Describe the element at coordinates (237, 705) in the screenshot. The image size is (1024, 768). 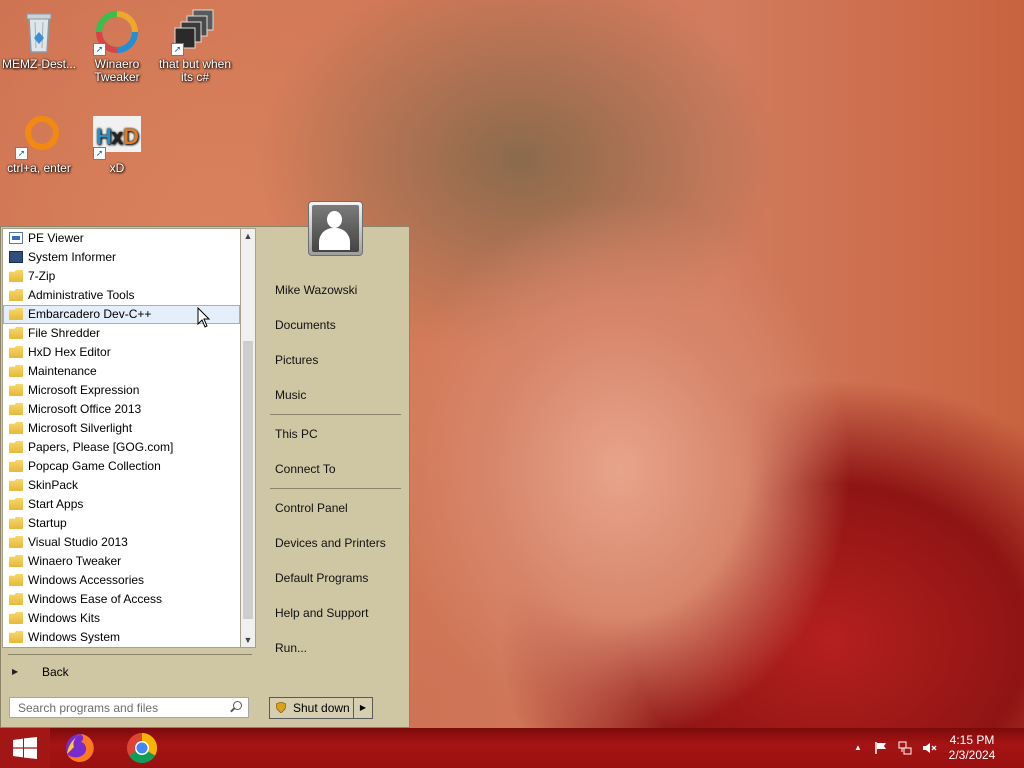
I see `search-icon` at that location.